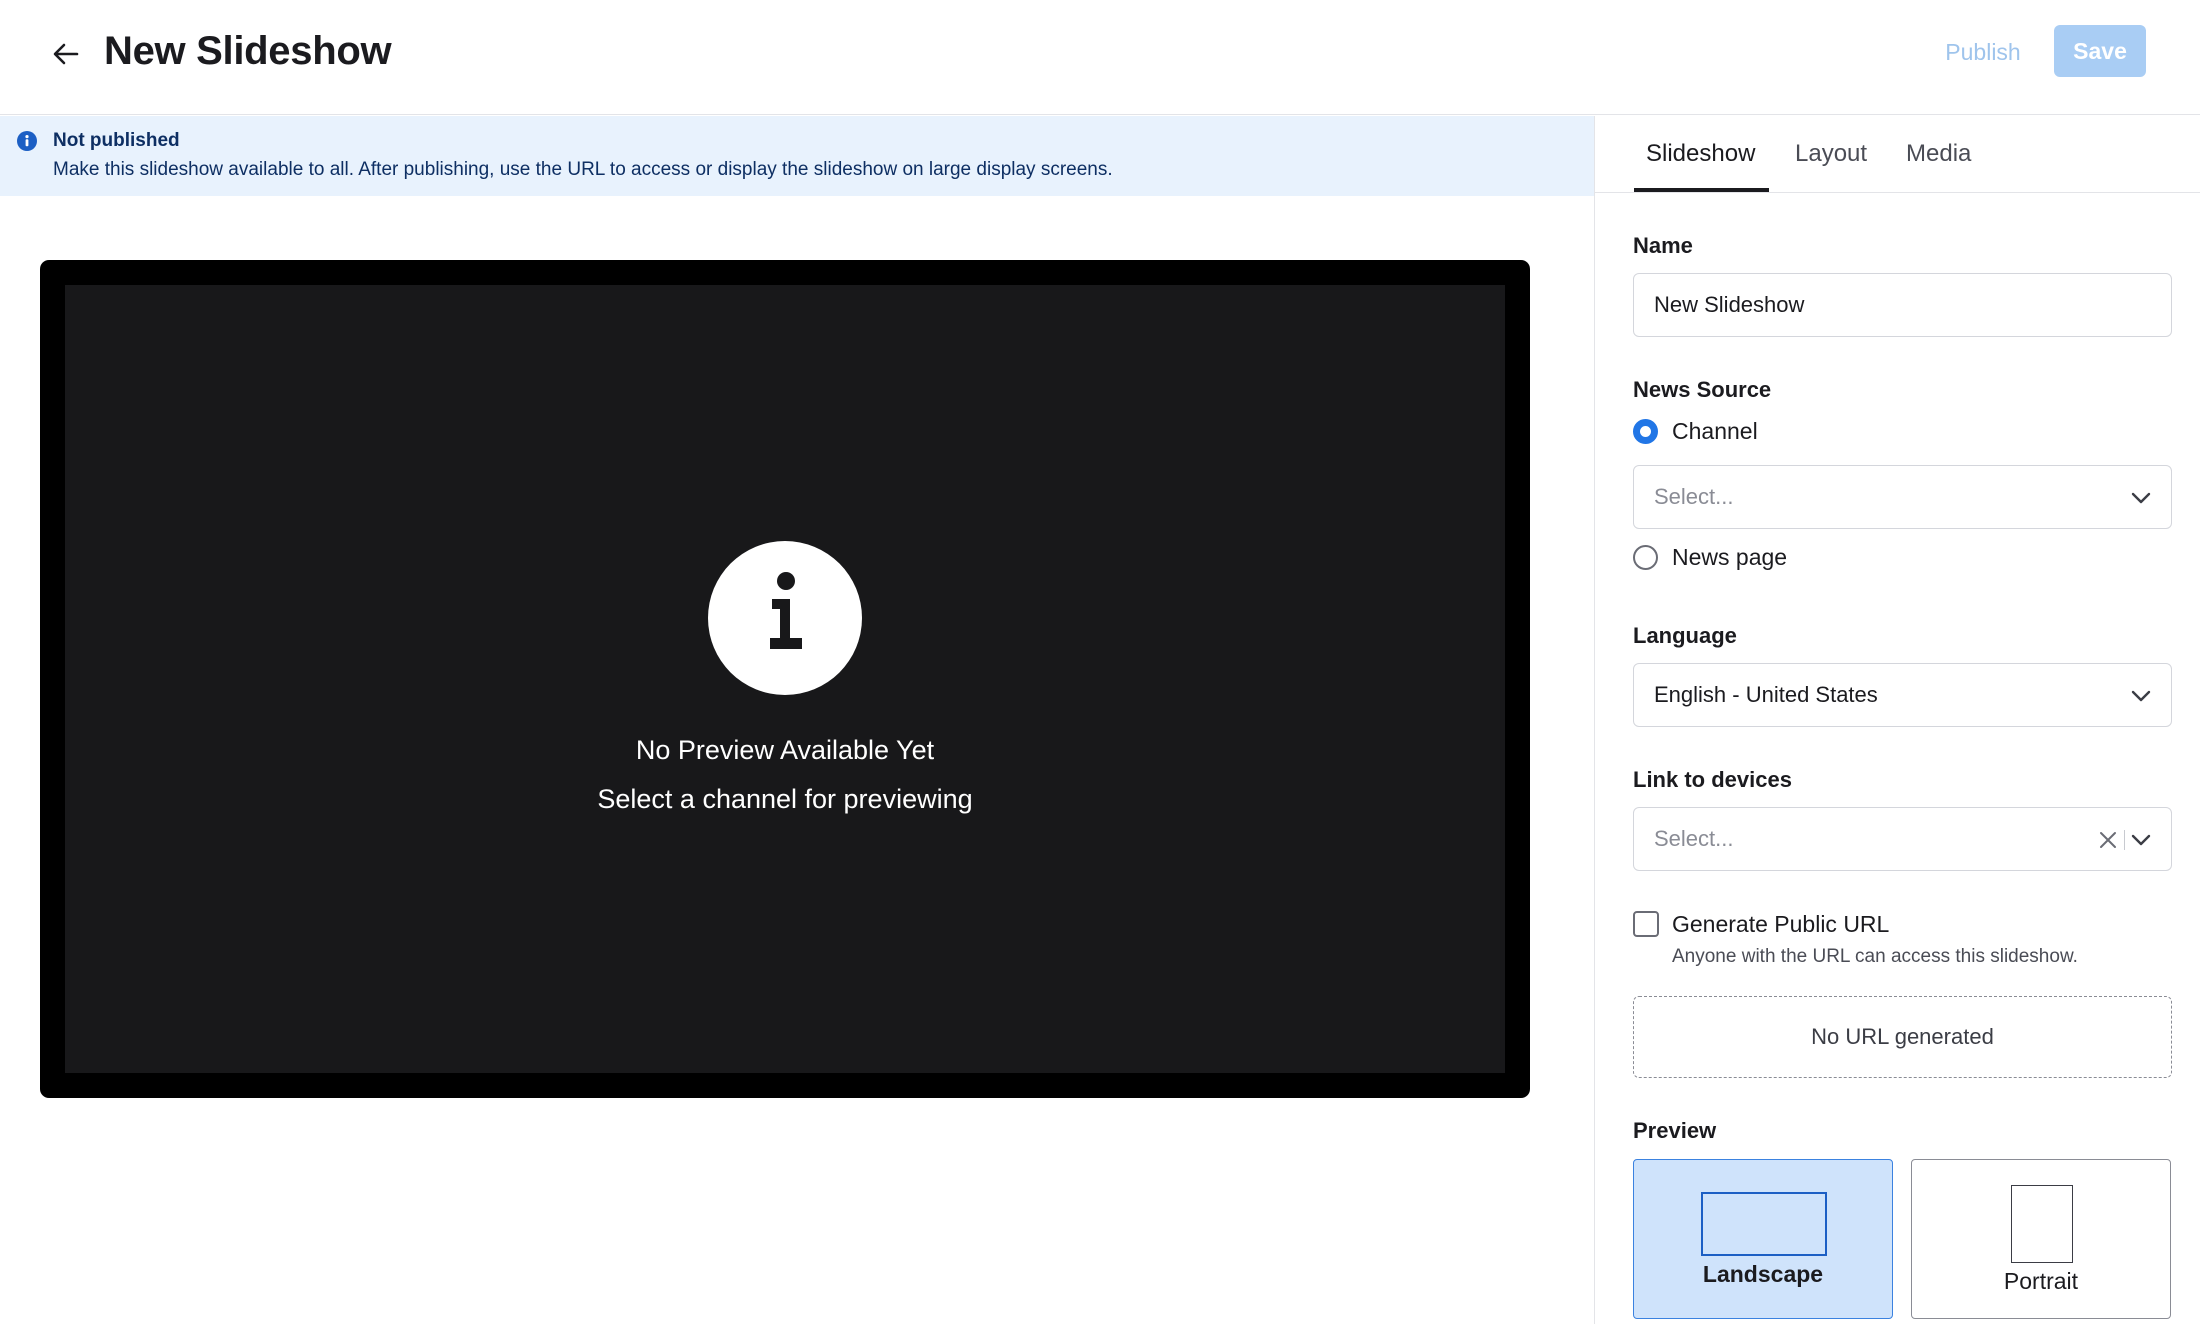 This screenshot has height=1324, width=2200. I want to click on active-tab-indicator, so click(1701, 190).